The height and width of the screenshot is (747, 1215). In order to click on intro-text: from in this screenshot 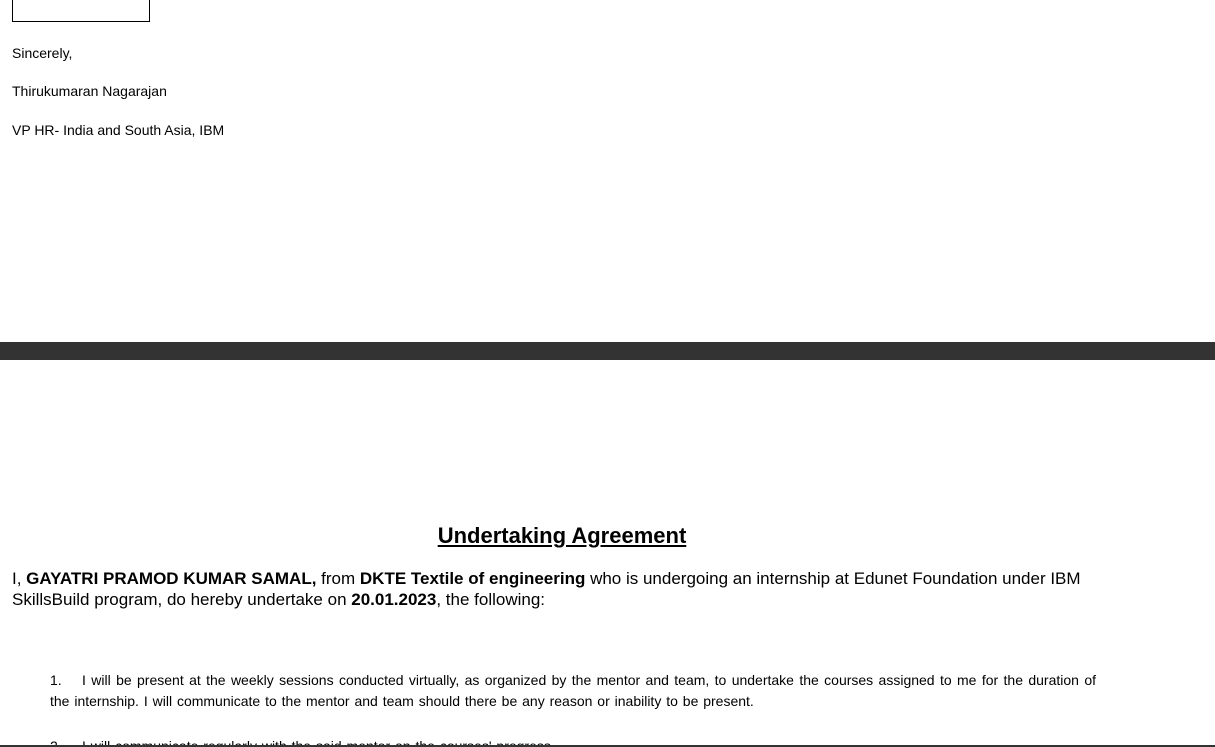, I will do `click(338, 578)`.